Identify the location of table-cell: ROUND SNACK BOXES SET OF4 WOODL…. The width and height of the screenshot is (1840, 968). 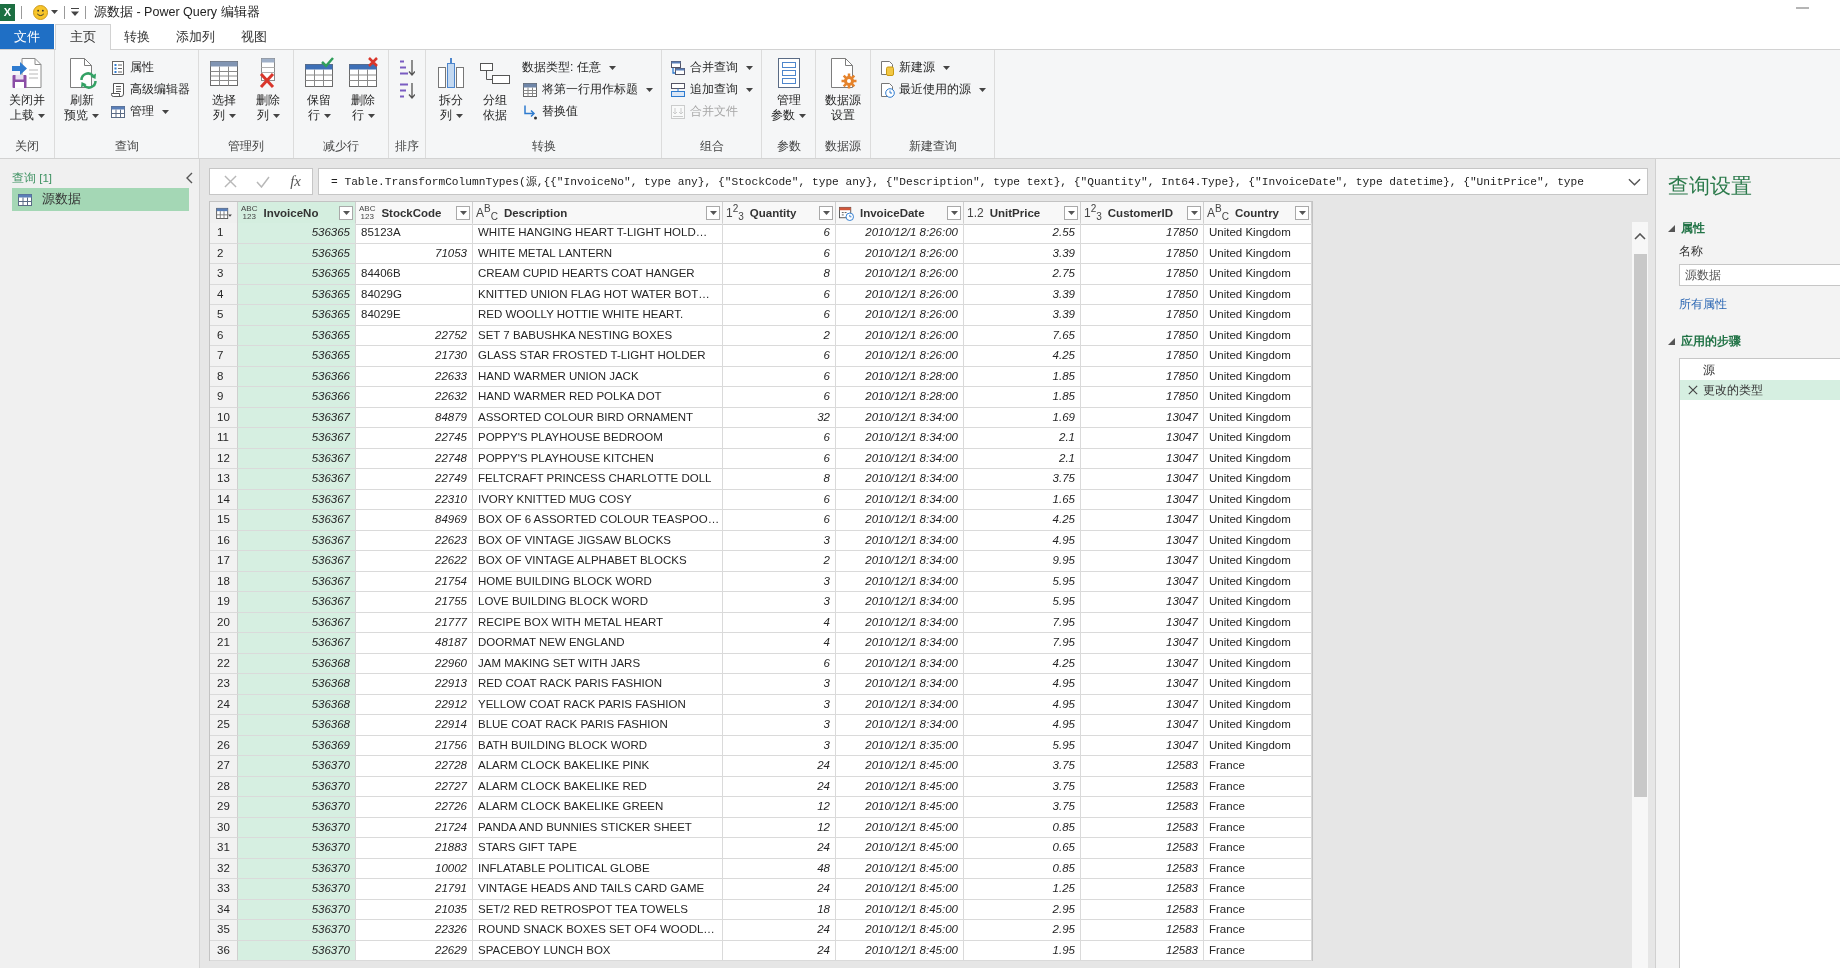
(598, 930).